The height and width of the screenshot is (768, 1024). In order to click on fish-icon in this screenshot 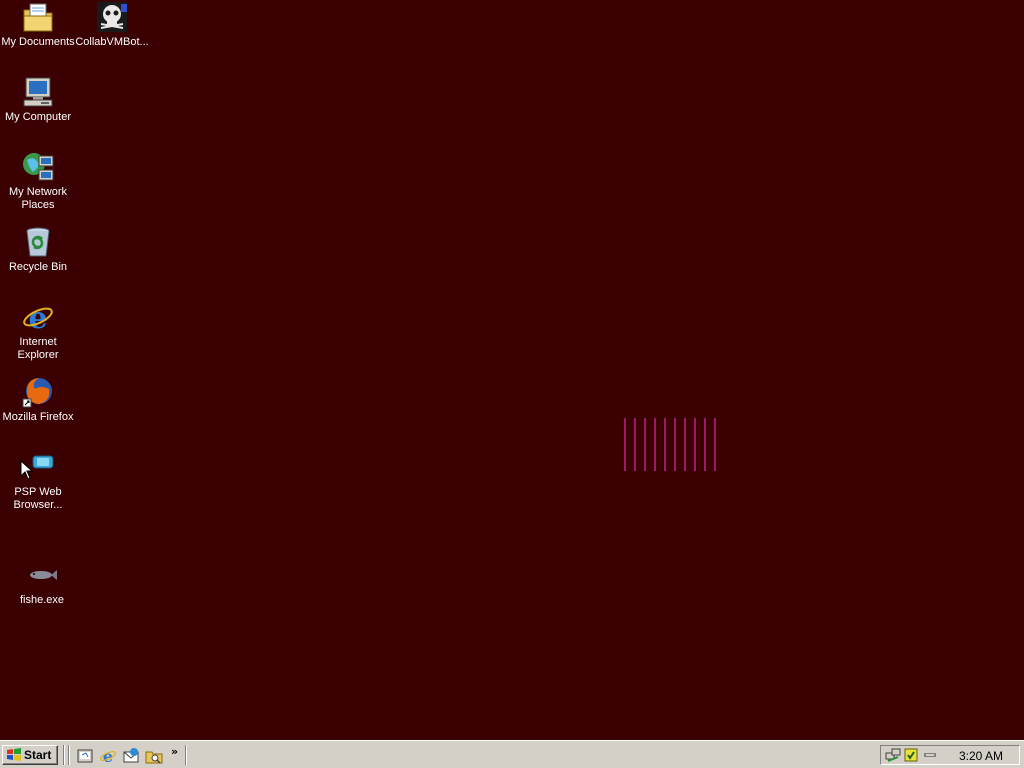, I will do `click(43, 575)`.